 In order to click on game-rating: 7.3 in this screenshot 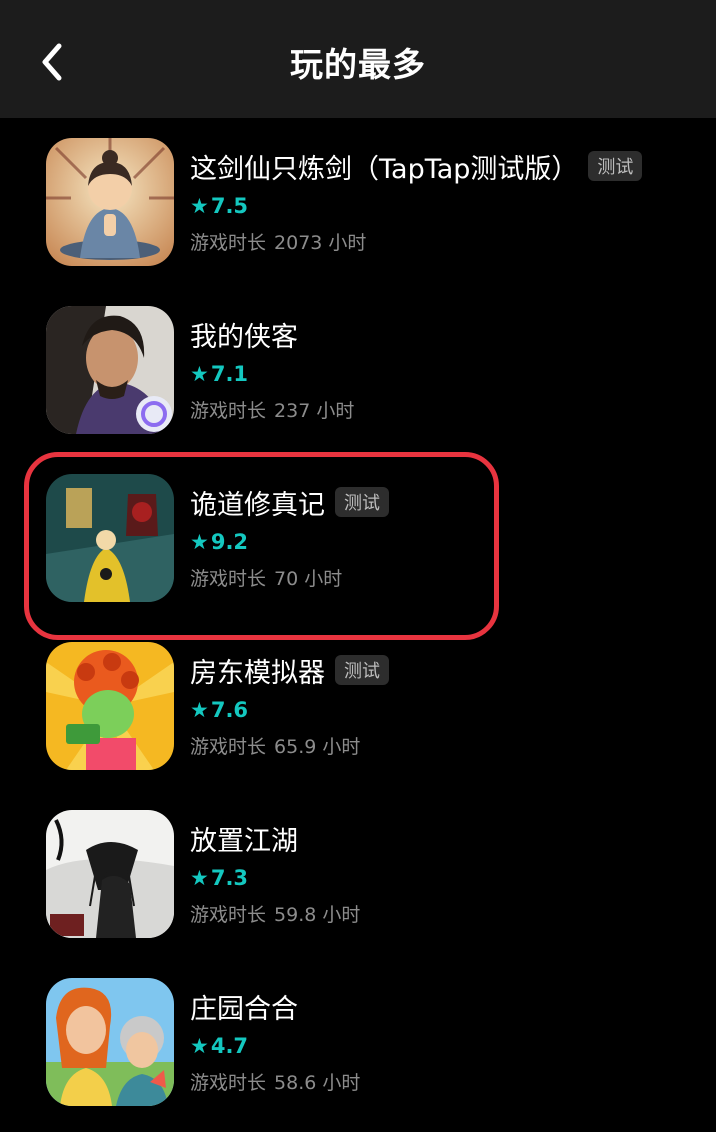, I will do `click(229, 878)`.